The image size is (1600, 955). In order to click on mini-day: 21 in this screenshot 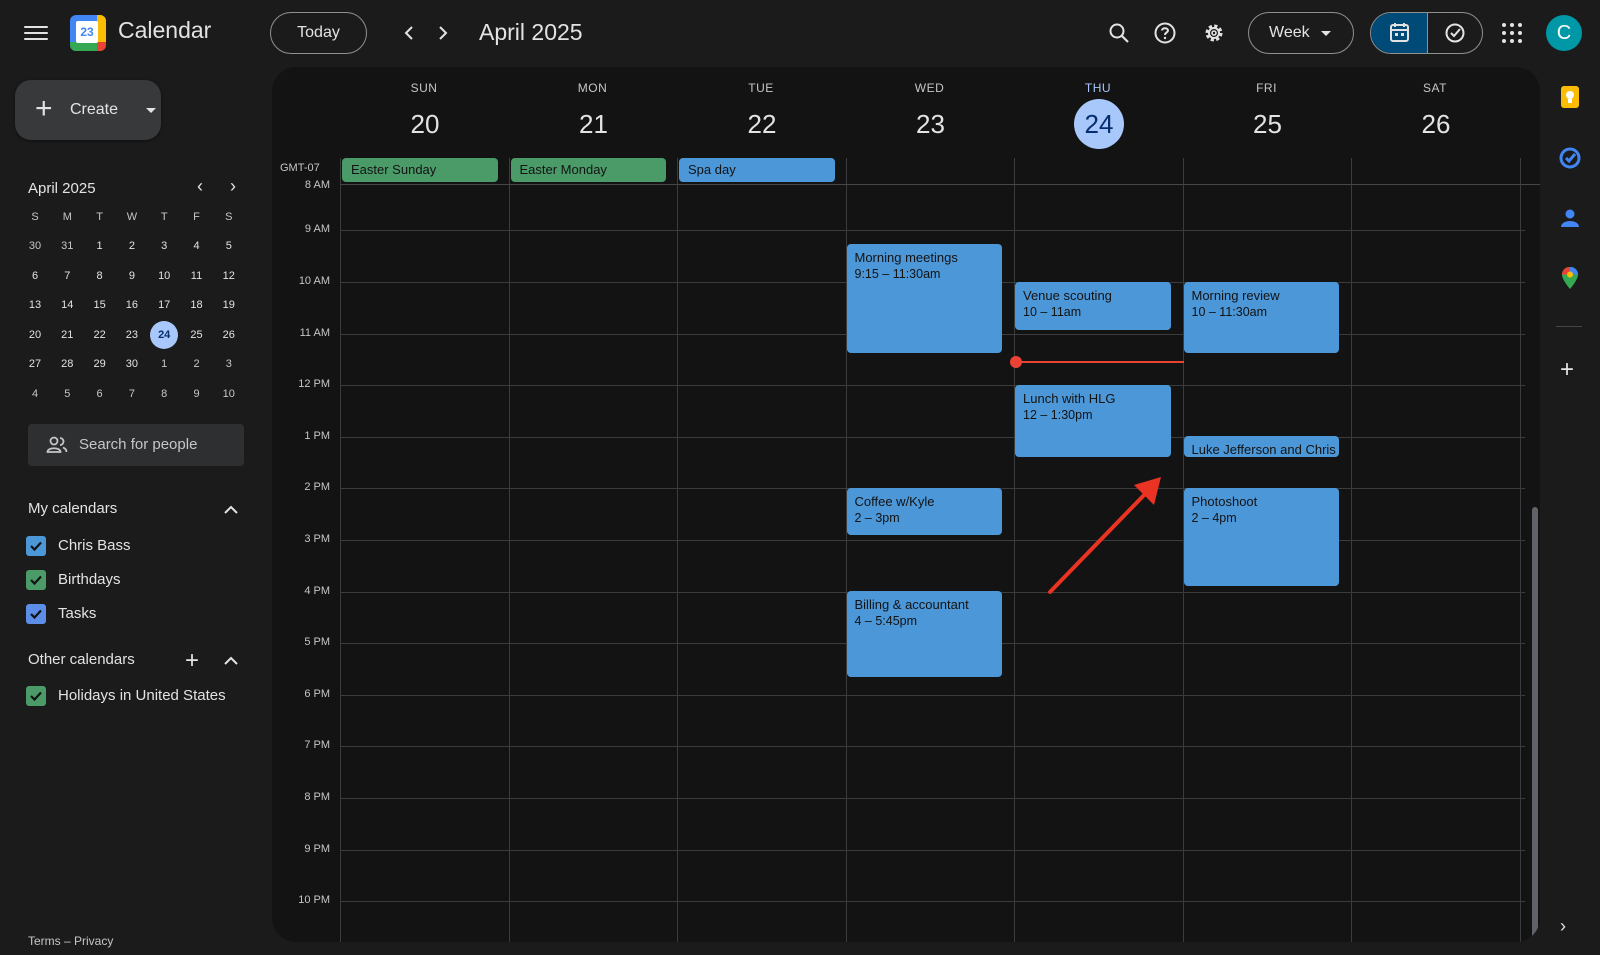, I will do `click(67, 335)`.